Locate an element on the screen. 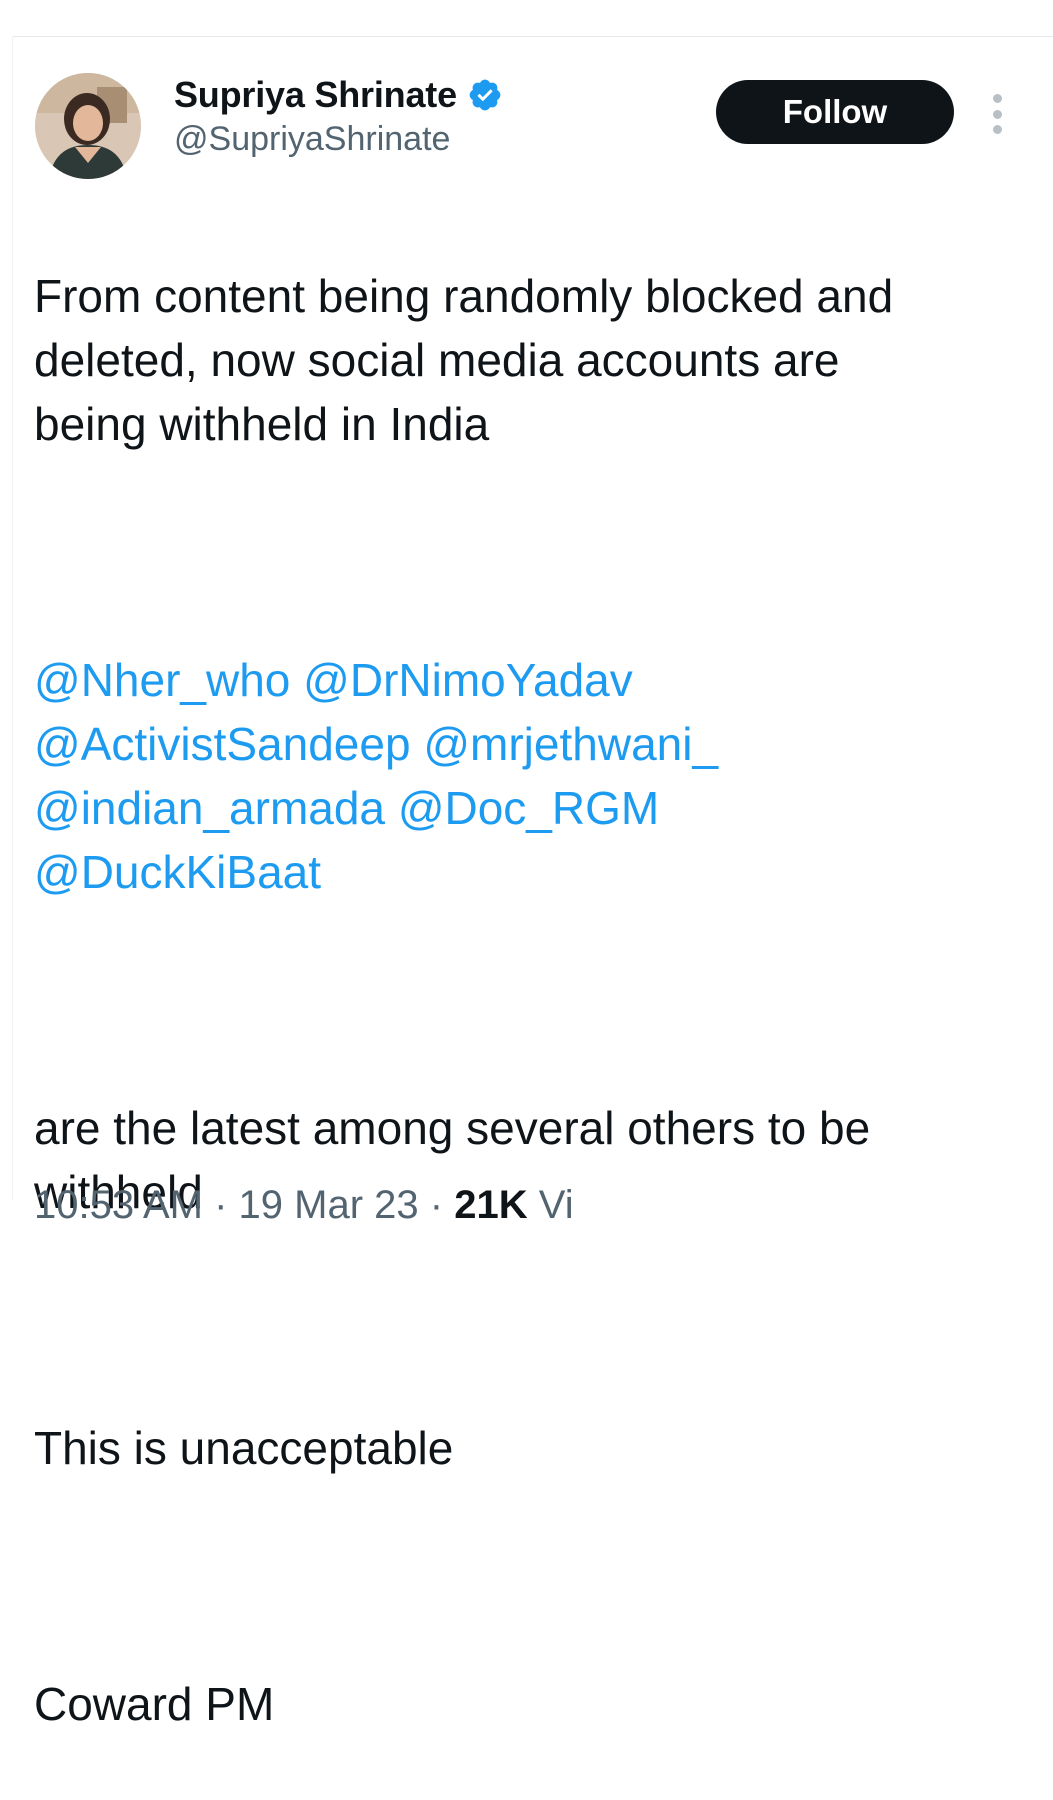  timestamp: 10:53 AM · 19 Mar 23 is located at coordinates (226, 1205).